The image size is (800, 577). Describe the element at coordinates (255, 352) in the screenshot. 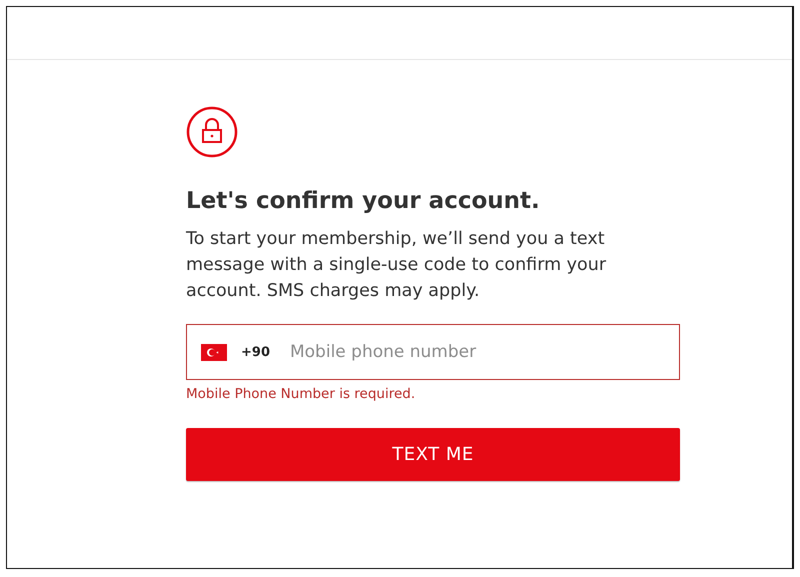

I see `country-code: +90` at that location.